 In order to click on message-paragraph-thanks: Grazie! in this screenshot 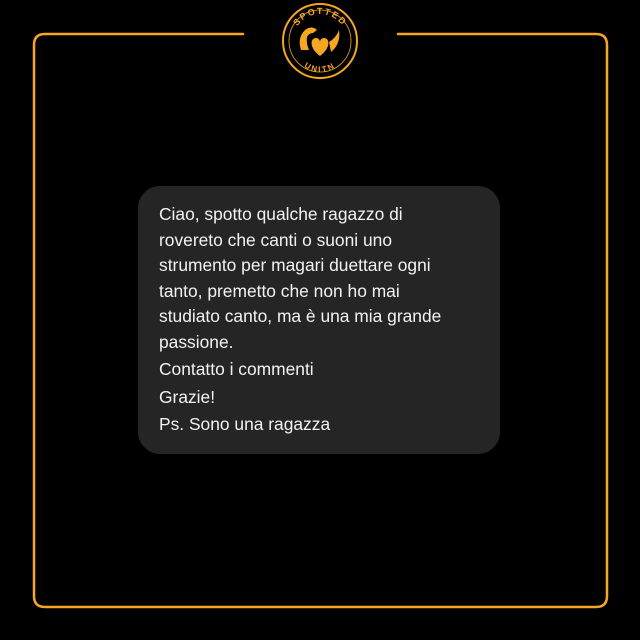, I will do `click(187, 396)`.